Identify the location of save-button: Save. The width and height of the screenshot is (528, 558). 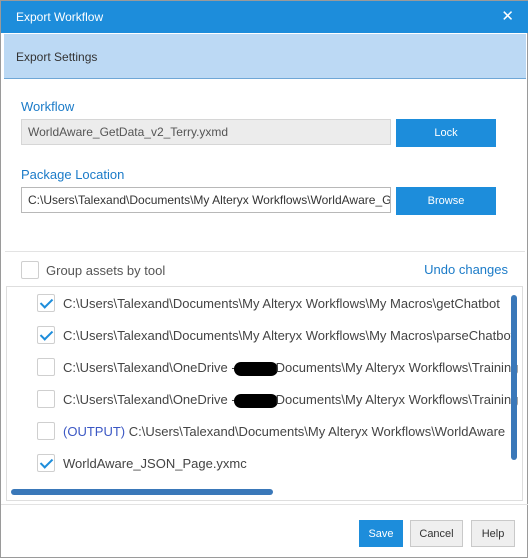
(381, 533).